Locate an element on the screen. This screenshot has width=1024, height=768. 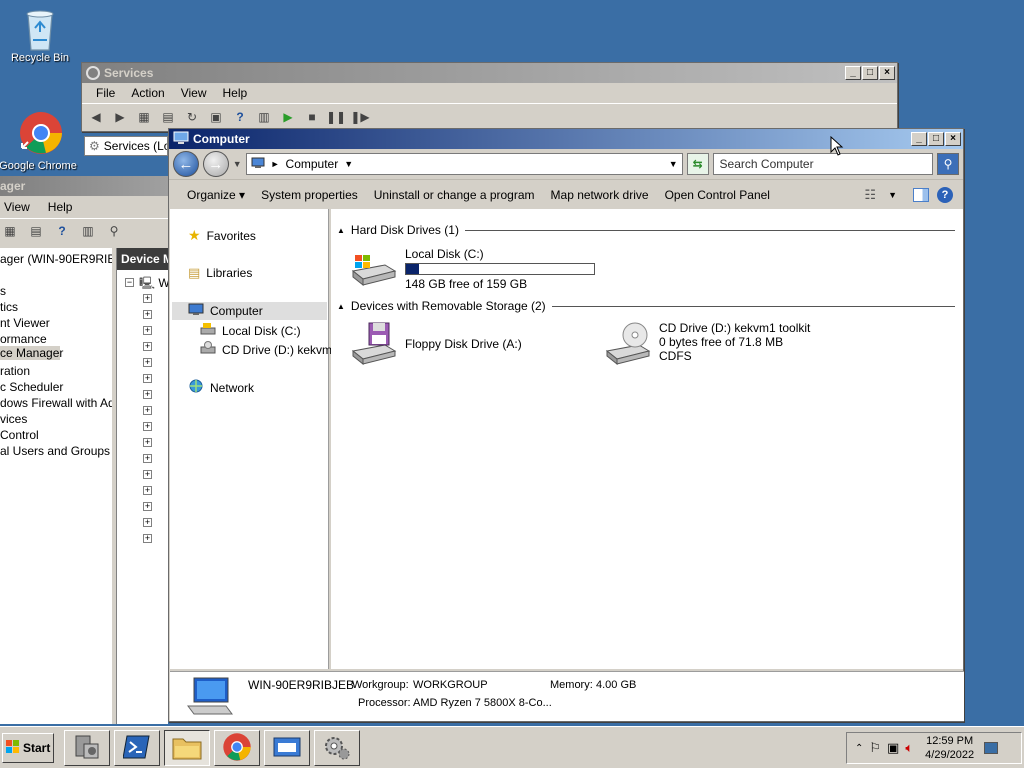
console-tree-icon: ▦ is located at coordinates (144, 117).